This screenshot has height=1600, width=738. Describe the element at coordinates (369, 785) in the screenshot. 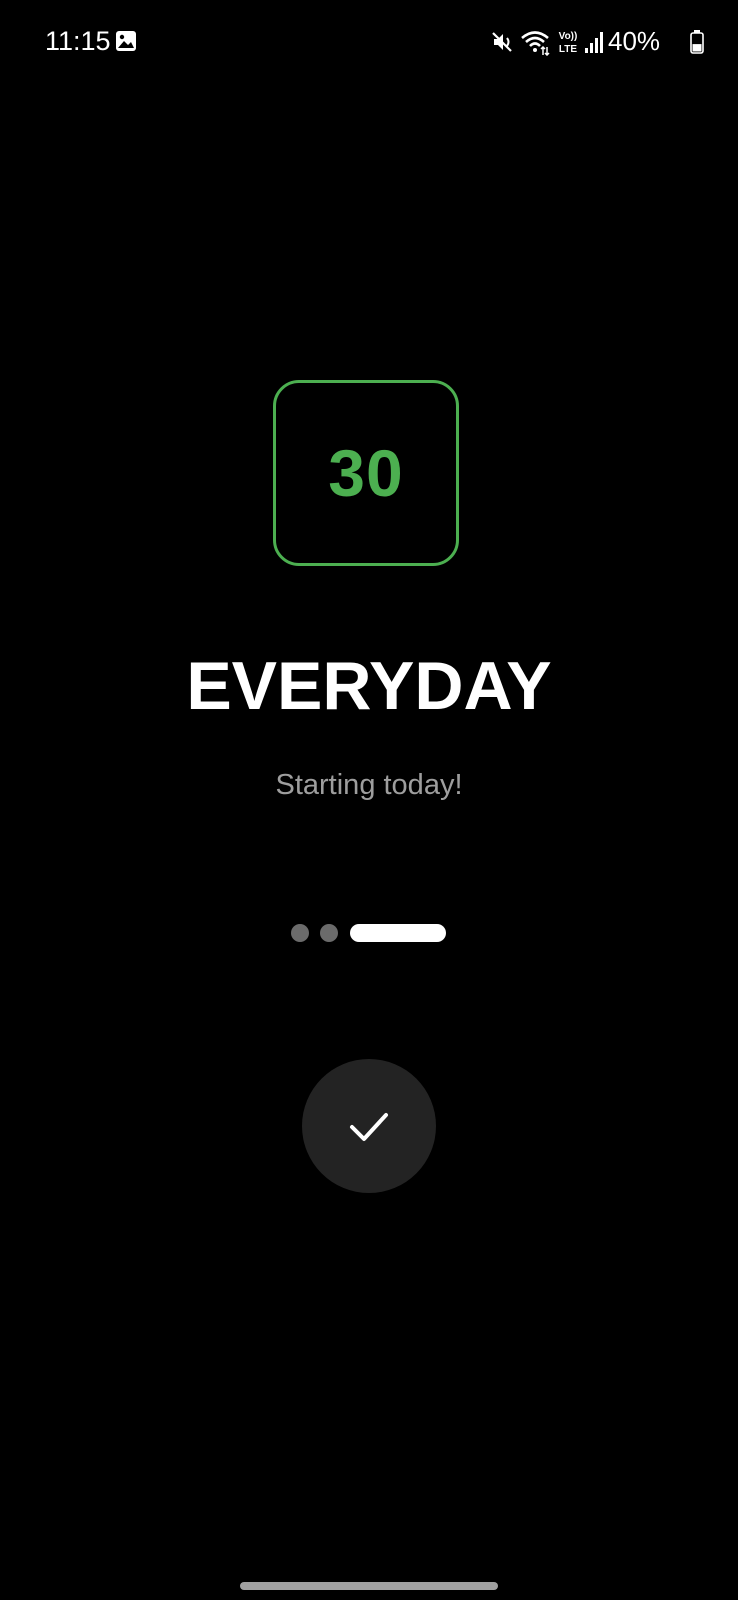

I see `page-subtitle: Starting today!` at that location.